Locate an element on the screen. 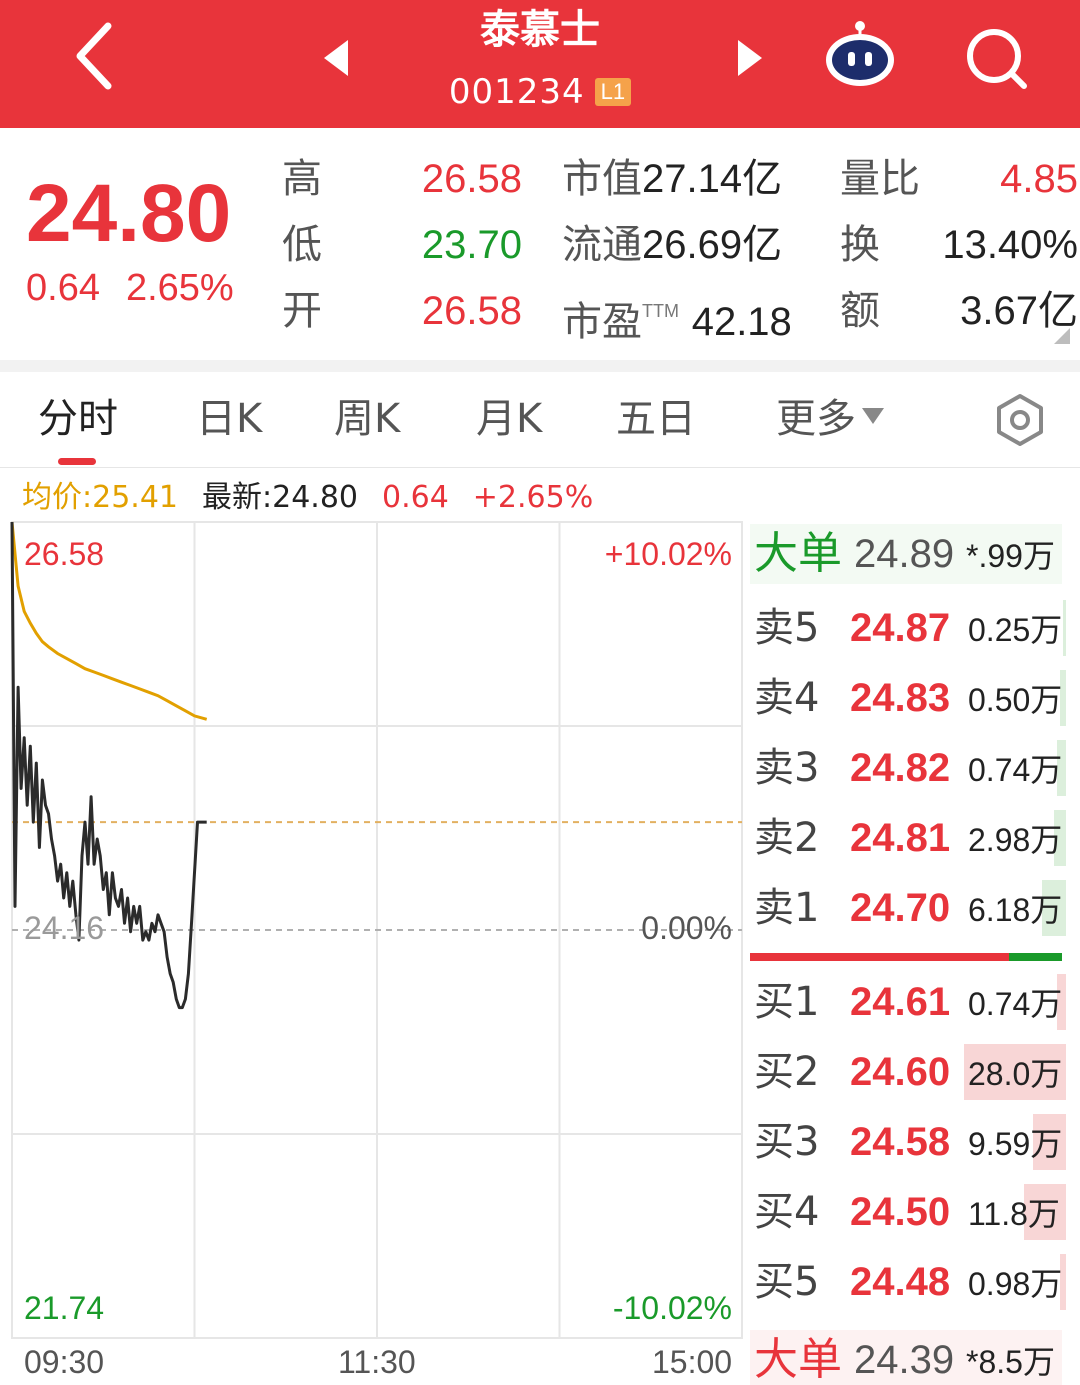 The width and height of the screenshot is (1080, 1385). legend-change-pct: +2.65% is located at coordinates (533, 497).